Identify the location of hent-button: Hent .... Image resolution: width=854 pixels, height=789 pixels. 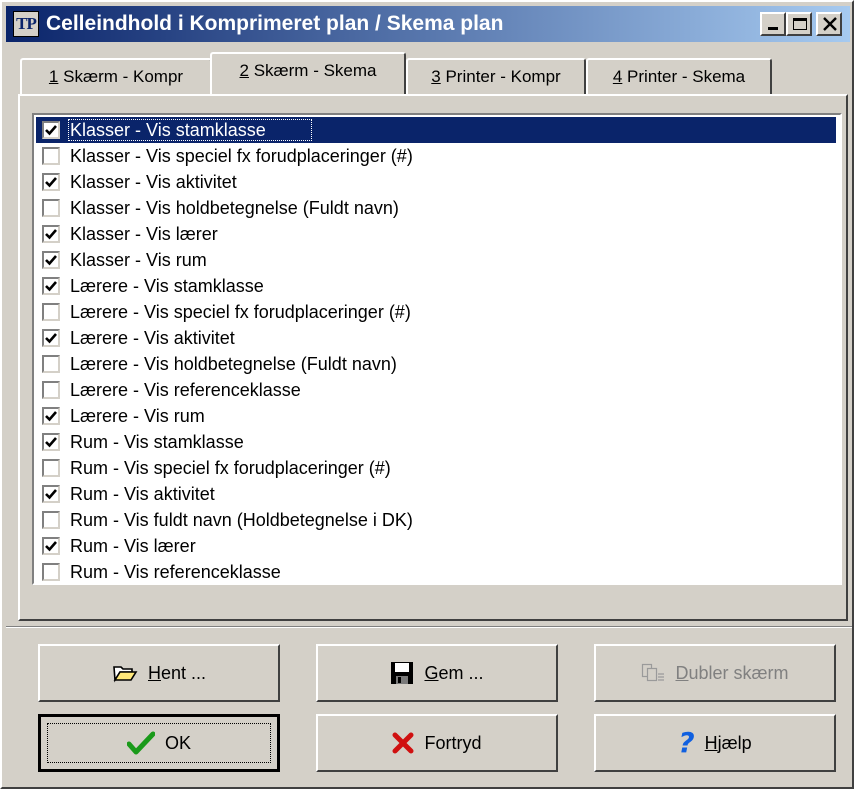
(159, 673).